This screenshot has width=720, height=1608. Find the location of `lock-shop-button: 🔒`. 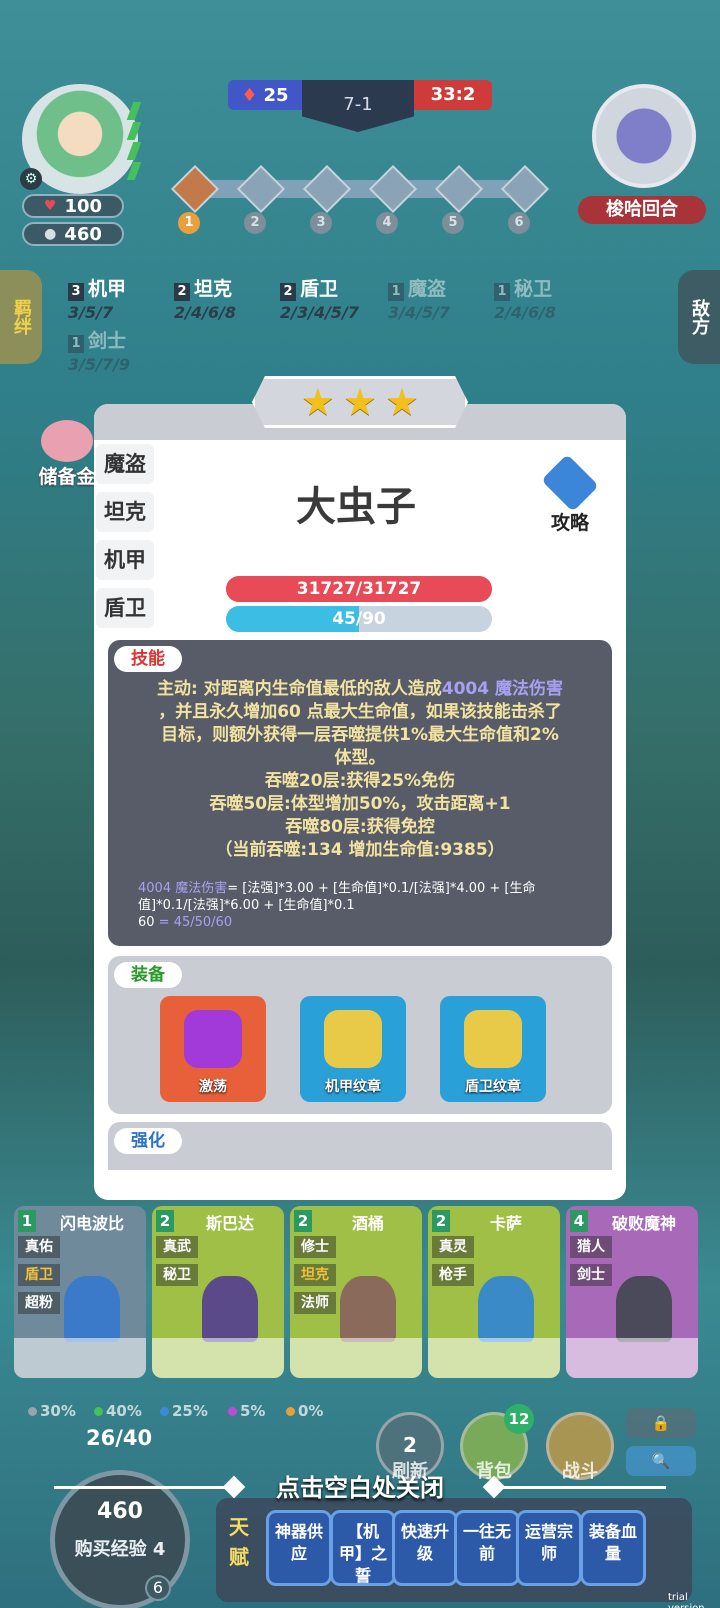

lock-shop-button: 🔒 is located at coordinates (661, 1423).